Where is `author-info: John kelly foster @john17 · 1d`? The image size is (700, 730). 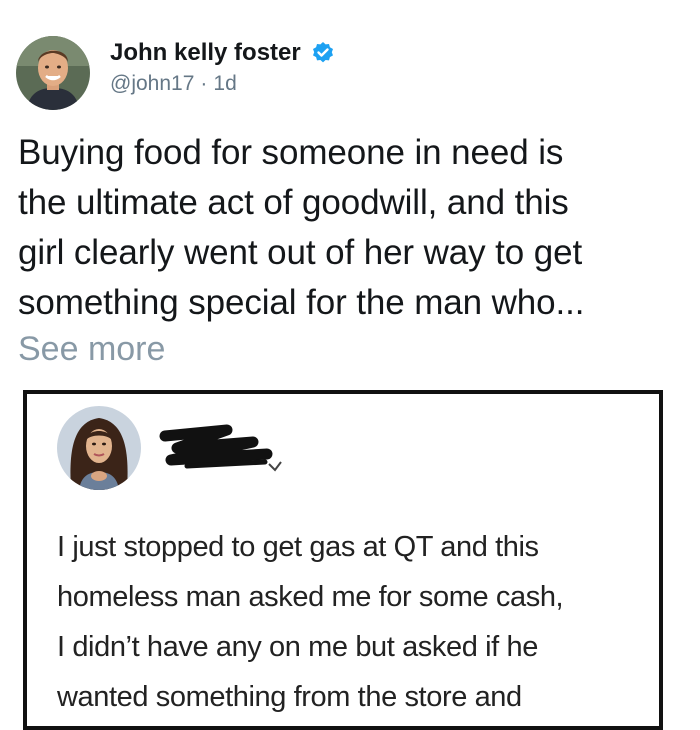 author-info: John kelly foster @john17 · 1d is located at coordinates (222, 68).